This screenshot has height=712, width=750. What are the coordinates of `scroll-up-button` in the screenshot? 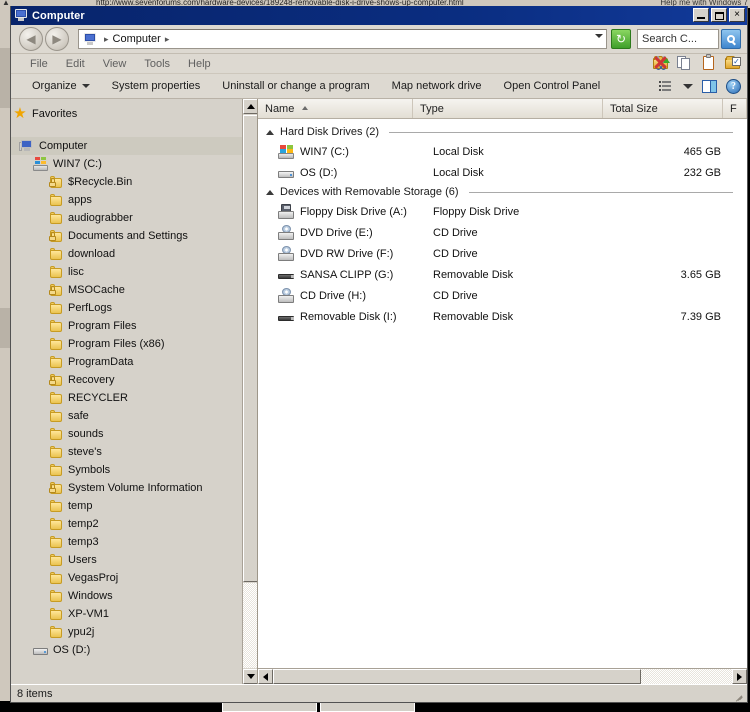 It's located at (250, 106).